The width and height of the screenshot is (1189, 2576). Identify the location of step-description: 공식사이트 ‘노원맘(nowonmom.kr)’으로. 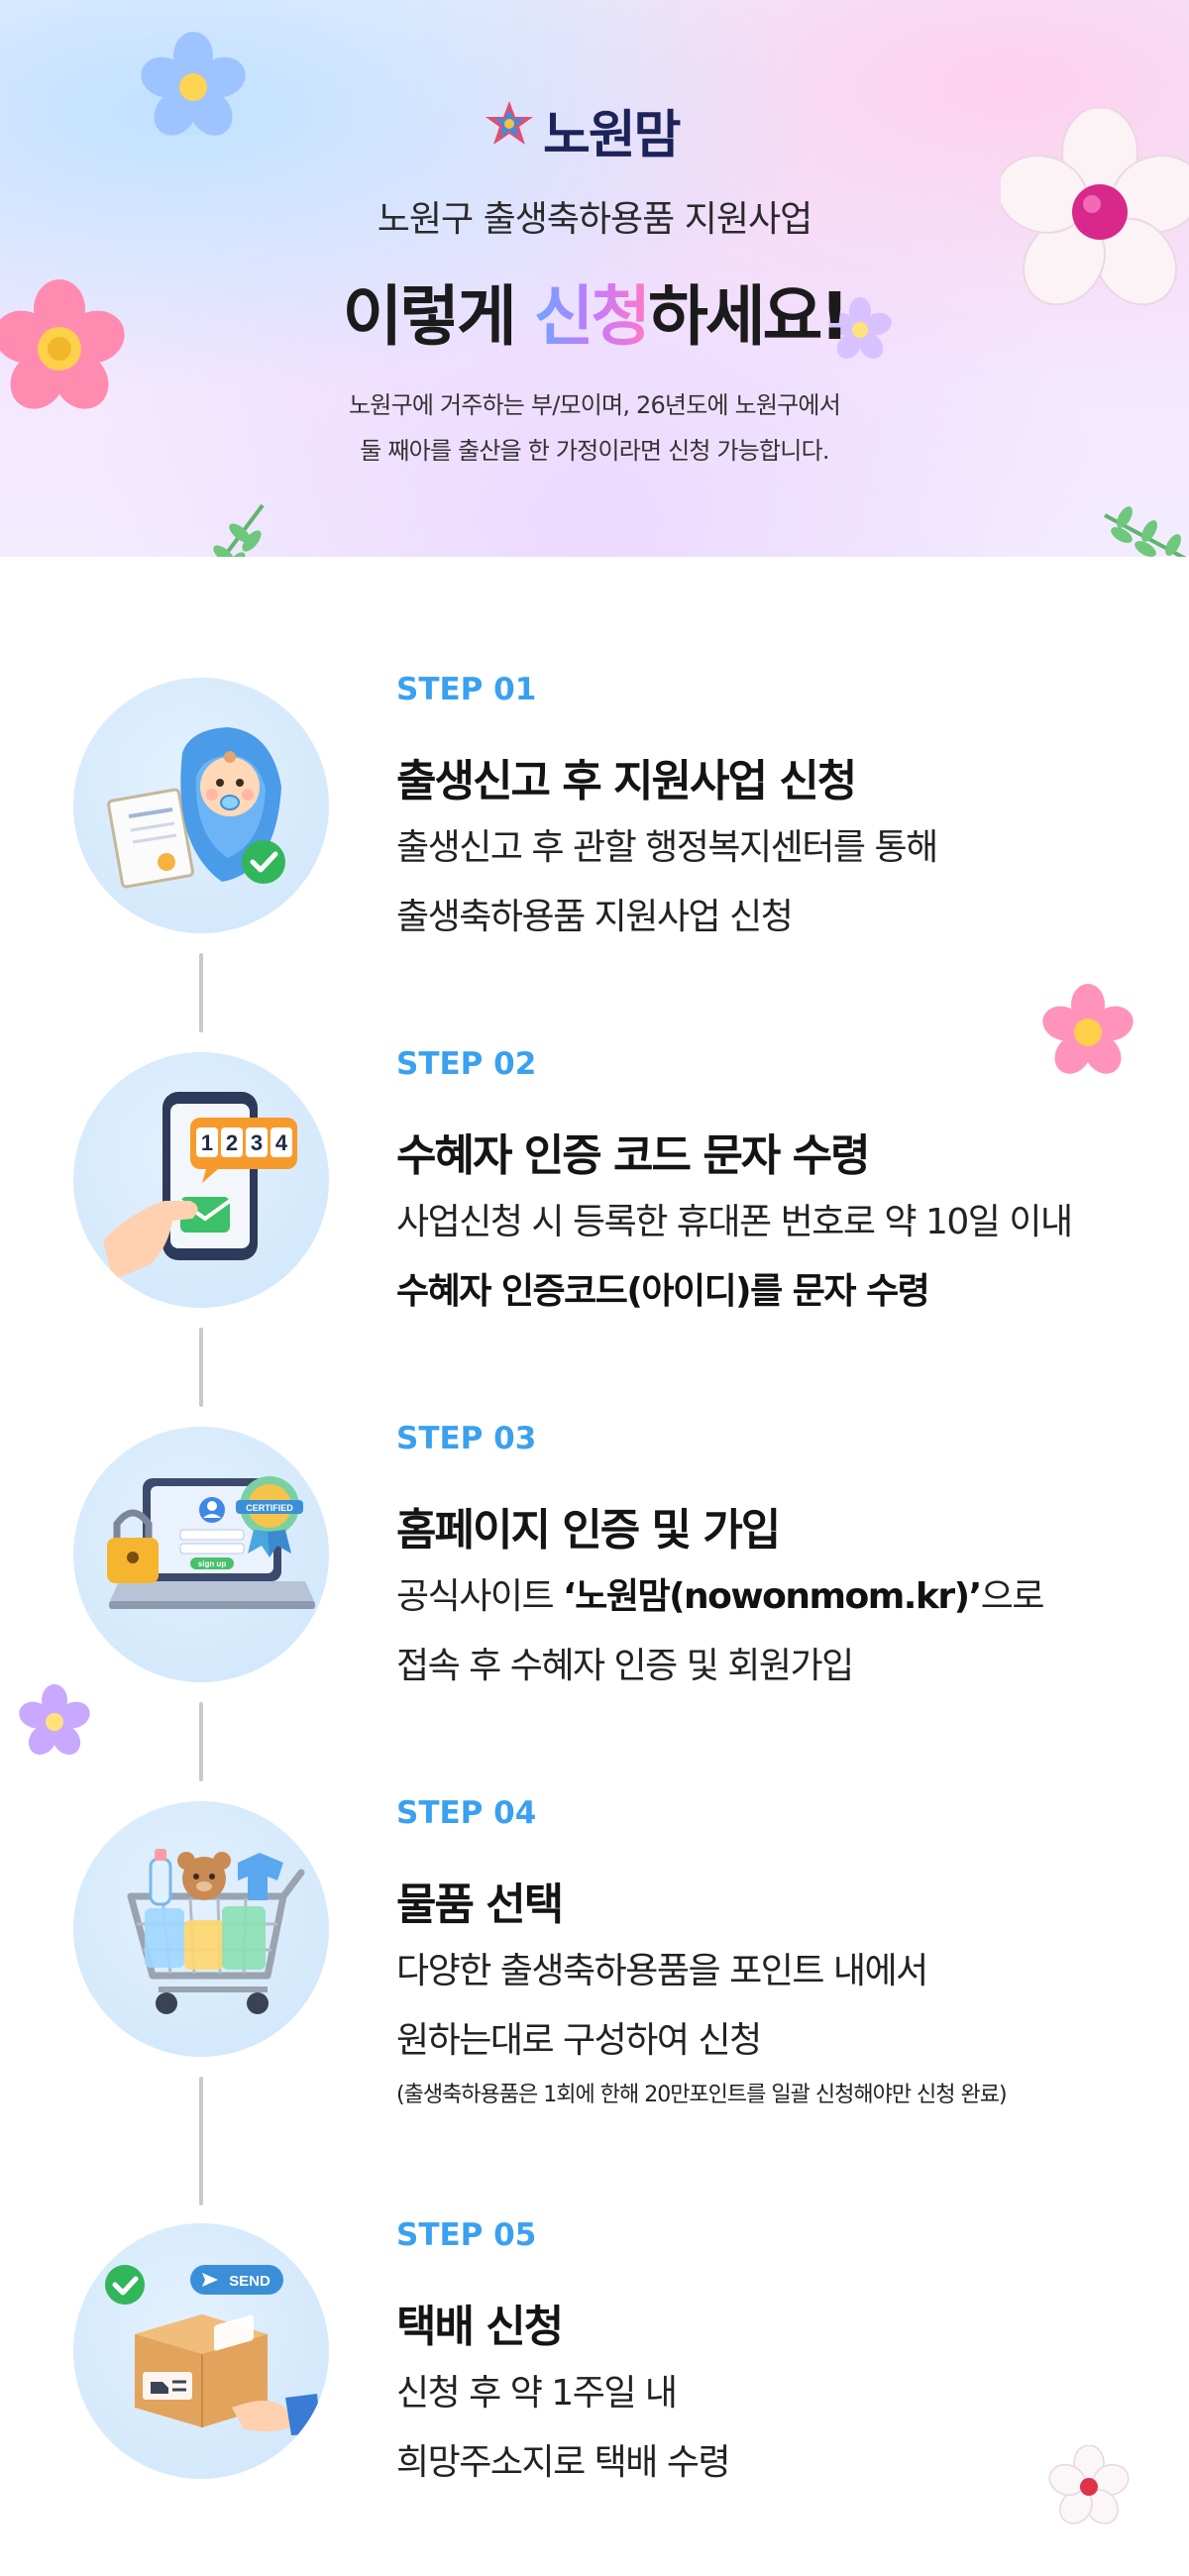
(721, 1593).